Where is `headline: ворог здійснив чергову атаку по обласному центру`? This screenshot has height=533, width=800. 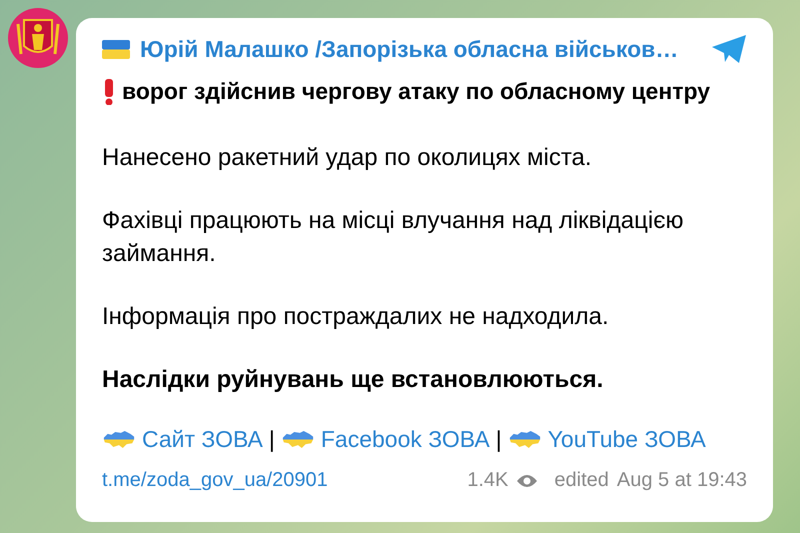 headline: ворог здійснив чергову атаку по обласному центру is located at coordinates (416, 91).